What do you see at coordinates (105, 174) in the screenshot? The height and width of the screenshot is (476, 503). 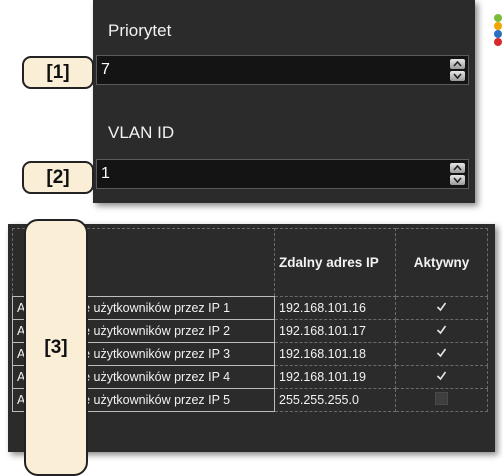 I see `vlan-id-value: 1` at bounding box center [105, 174].